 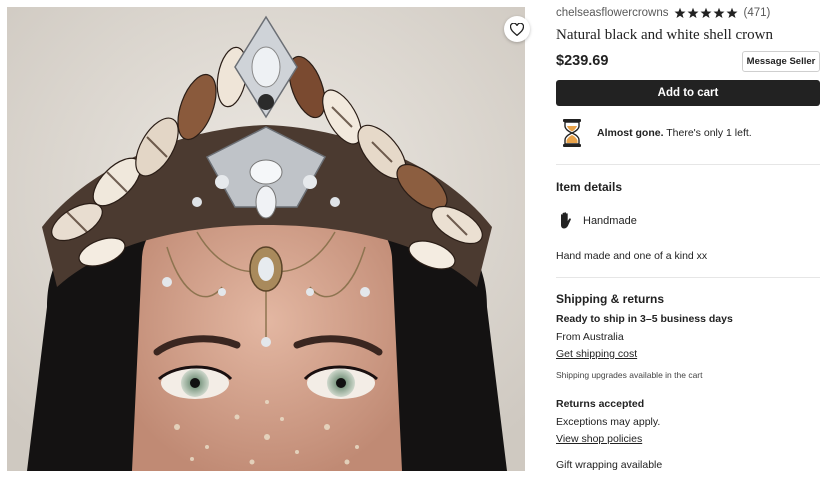 I want to click on add-to-cart-button: Add to cart, so click(x=688, y=93).